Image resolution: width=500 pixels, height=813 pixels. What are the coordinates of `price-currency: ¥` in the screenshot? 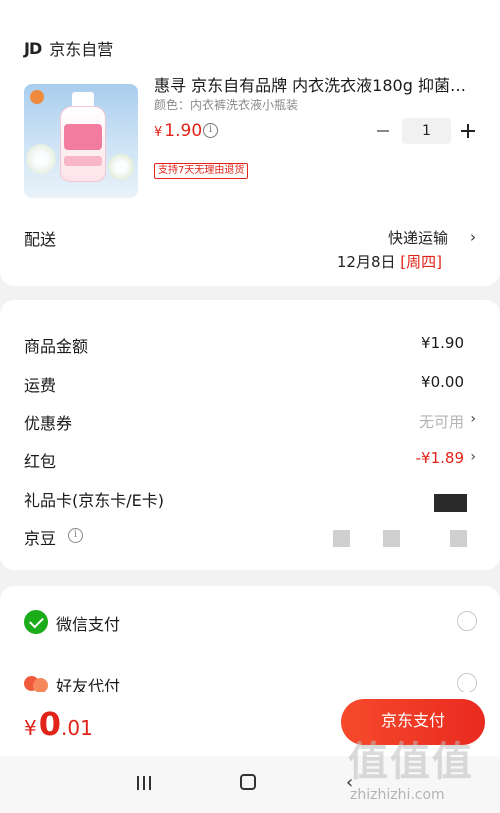 It's located at (158, 132).